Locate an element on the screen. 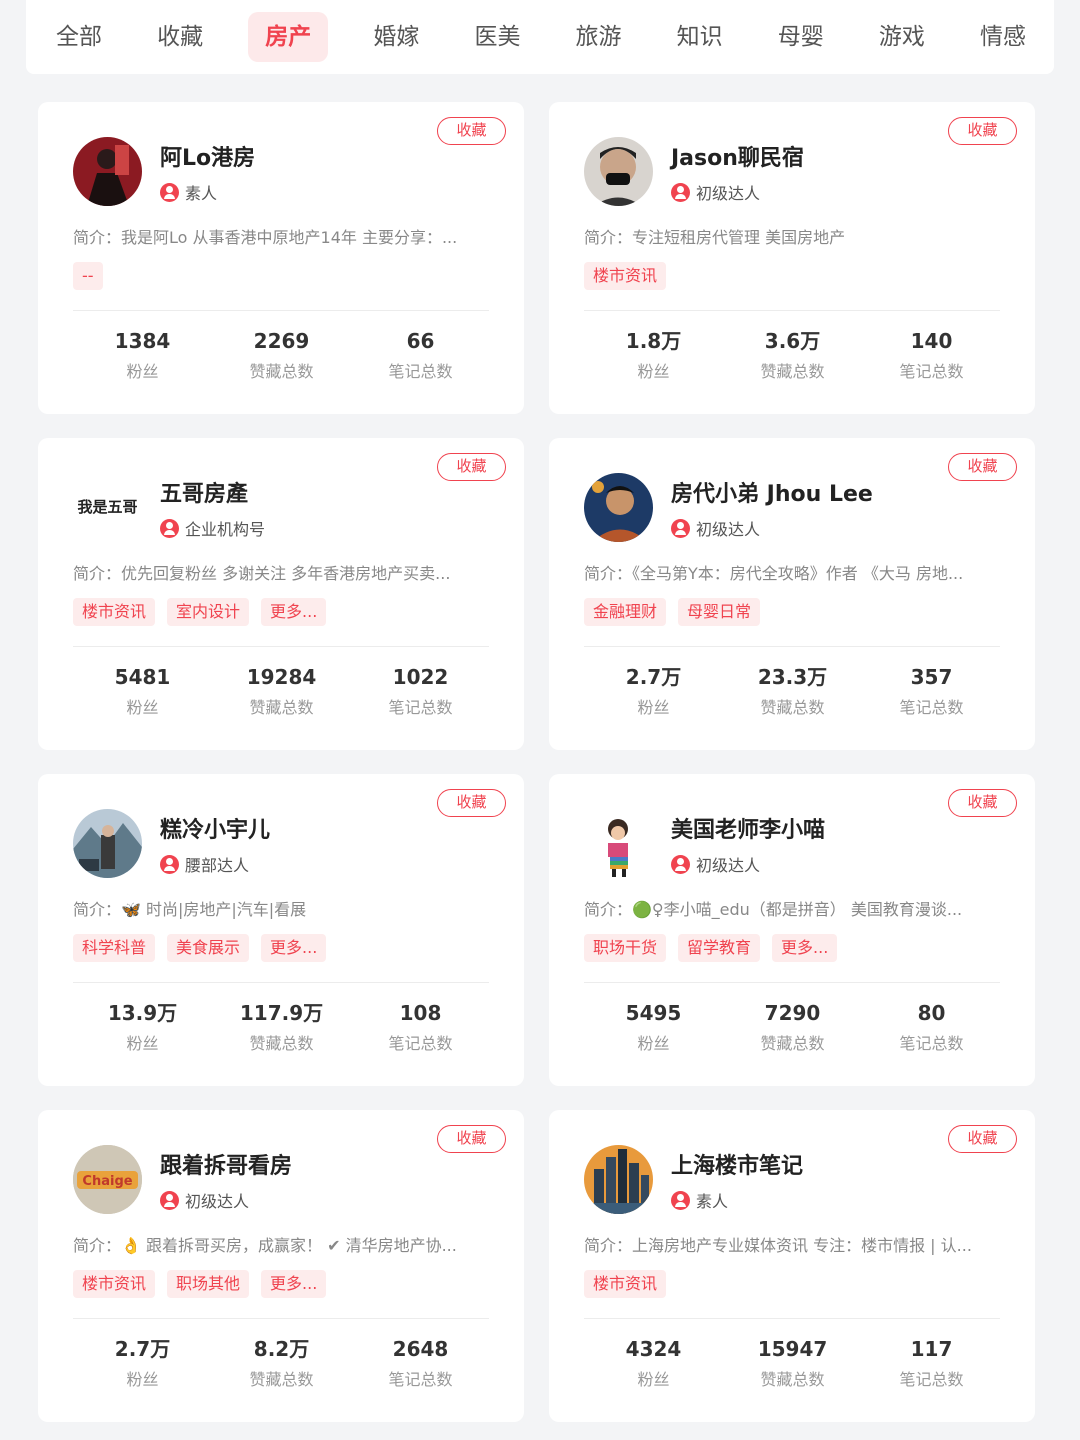 This screenshot has height=1440, width=1080. creator-level: 企业机构号 is located at coordinates (212, 528).